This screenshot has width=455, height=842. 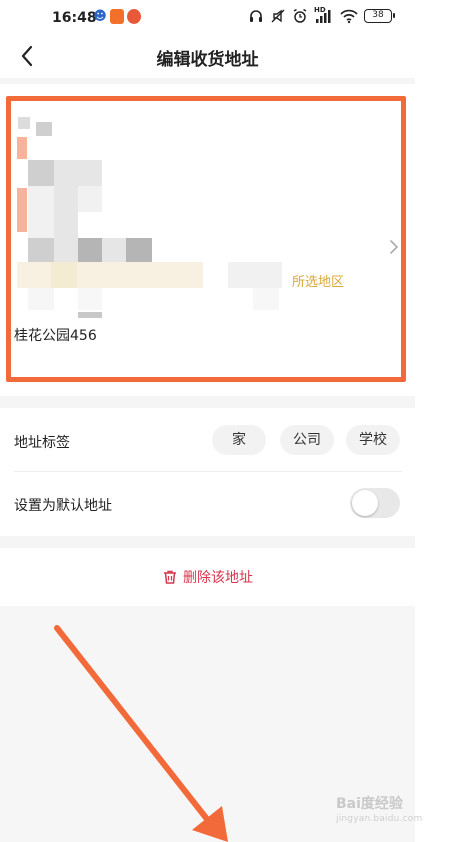 I want to click on status-time: 16:48, so click(x=74, y=18).